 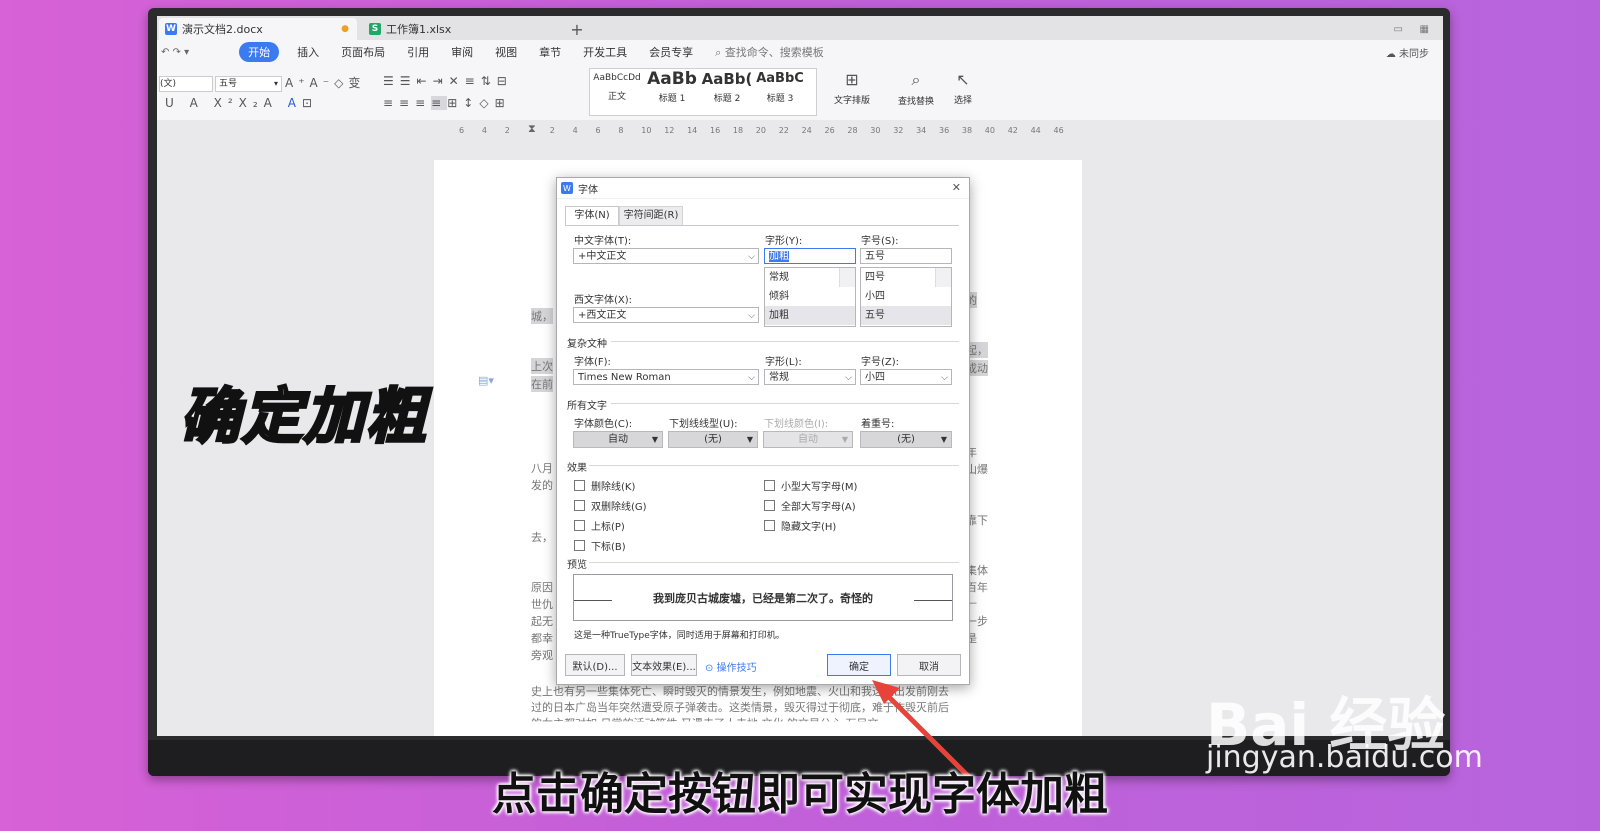 I want to click on menu-view: 视图, so click(x=506, y=52).